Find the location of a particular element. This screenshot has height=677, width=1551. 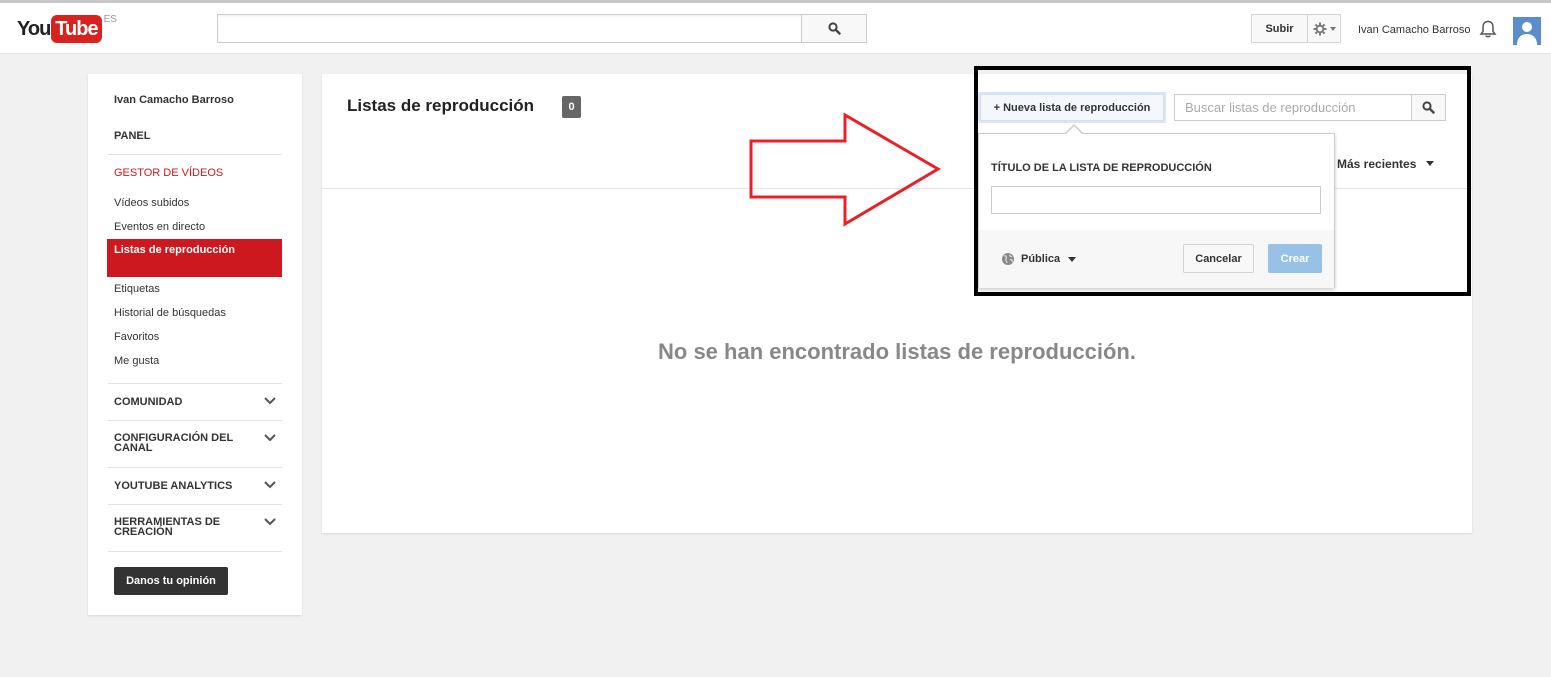

user-icon is located at coordinates (1527, 33).